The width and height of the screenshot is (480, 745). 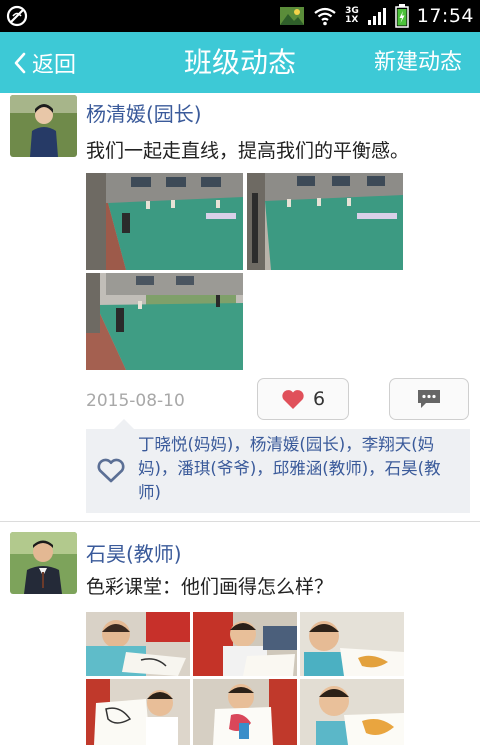 I want to click on post-text: 色彩课堂：他们画得怎么样？, so click(x=210, y=587).